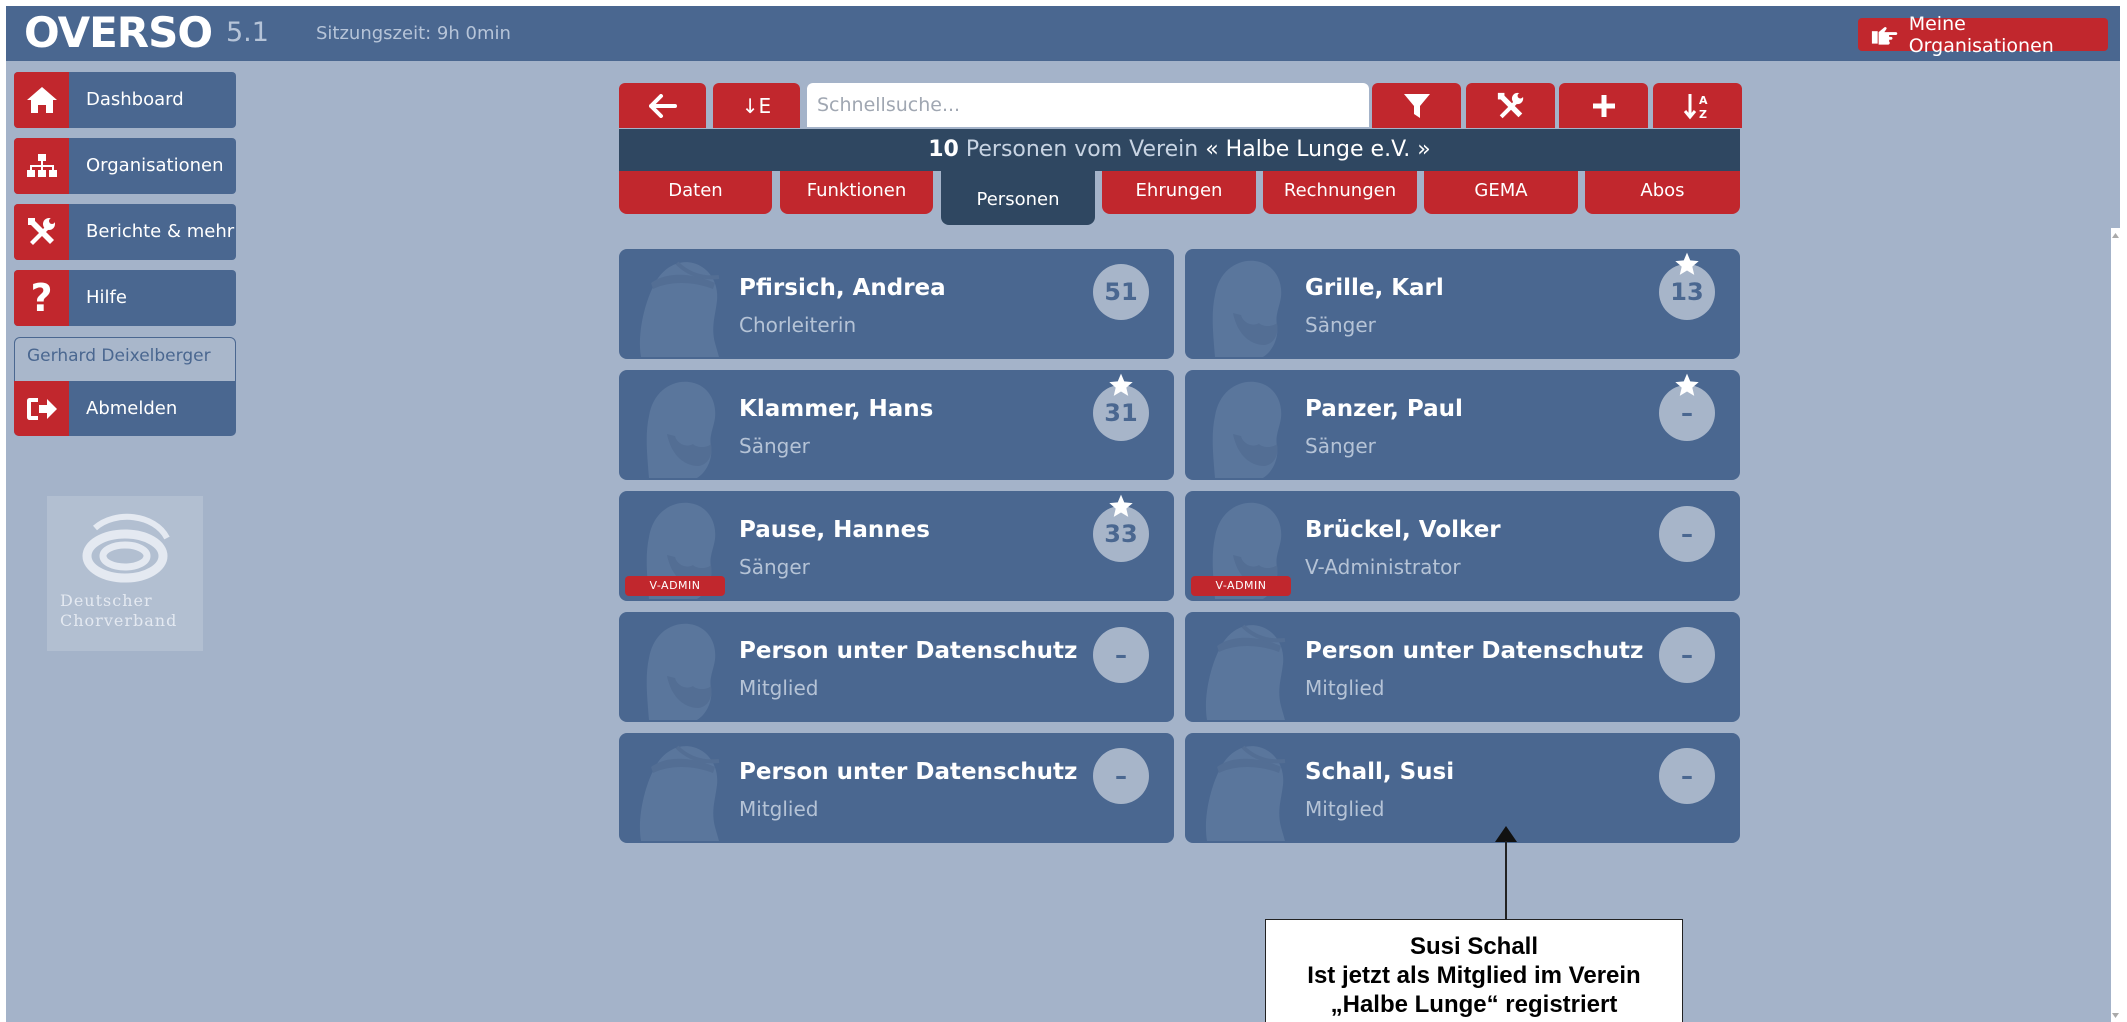 The image size is (2127, 1022). I want to click on user-name: Gerhard Deixelberger, so click(119, 356).